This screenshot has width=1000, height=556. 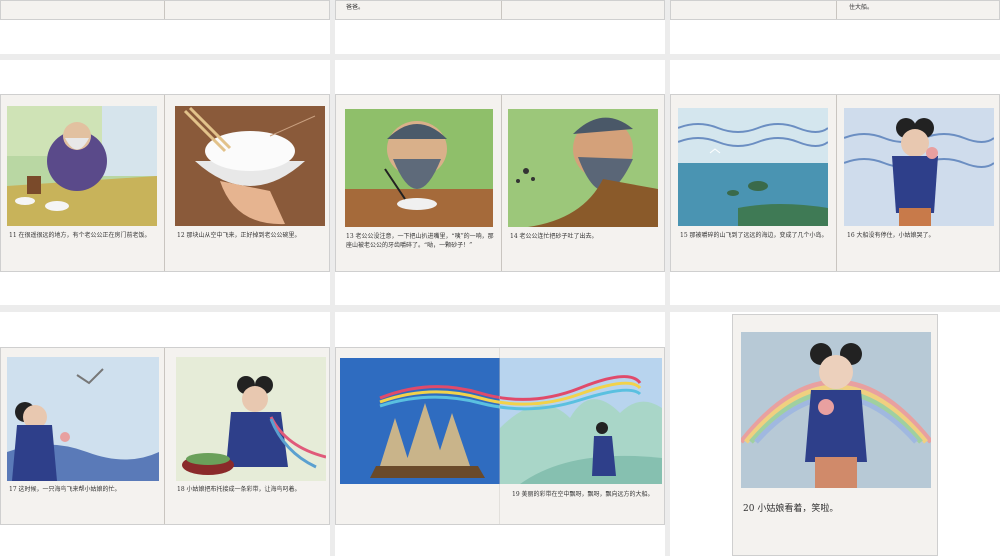 I want to click on book-spread-top-3: 住大船。, so click(x=835, y=10).